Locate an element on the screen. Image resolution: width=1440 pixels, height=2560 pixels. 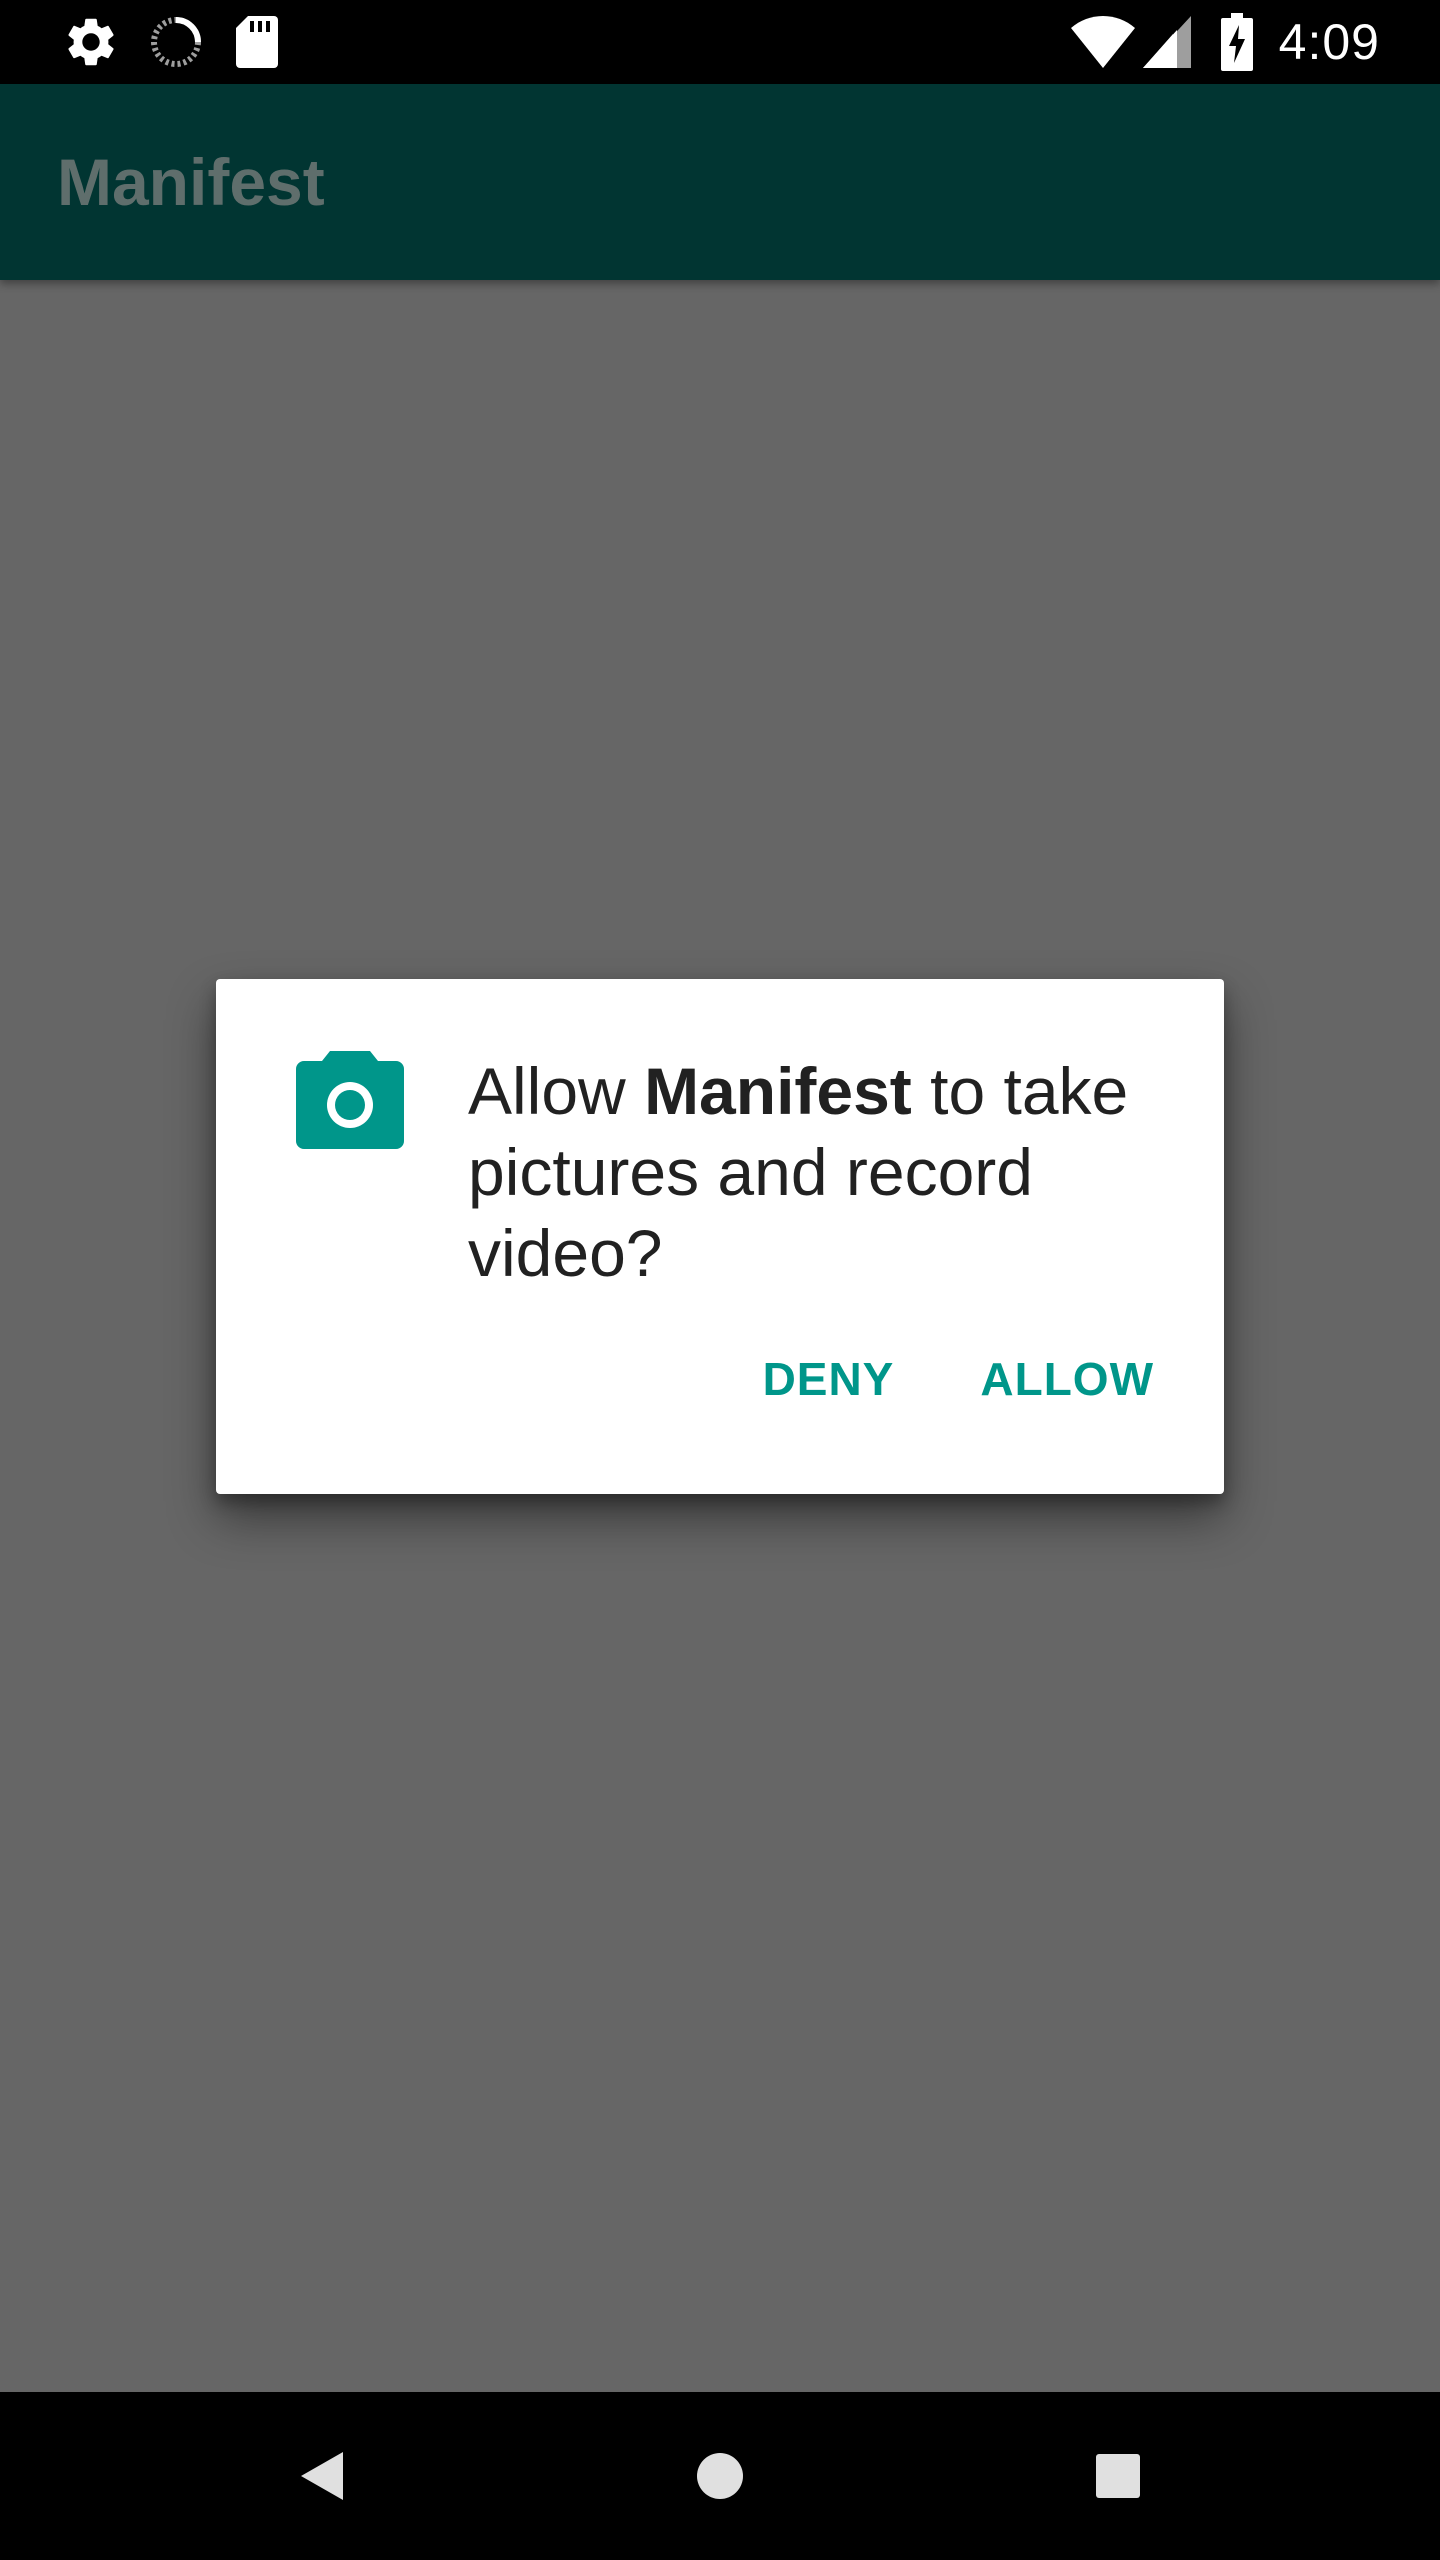
home-button is located at coordinates (720, 2476).